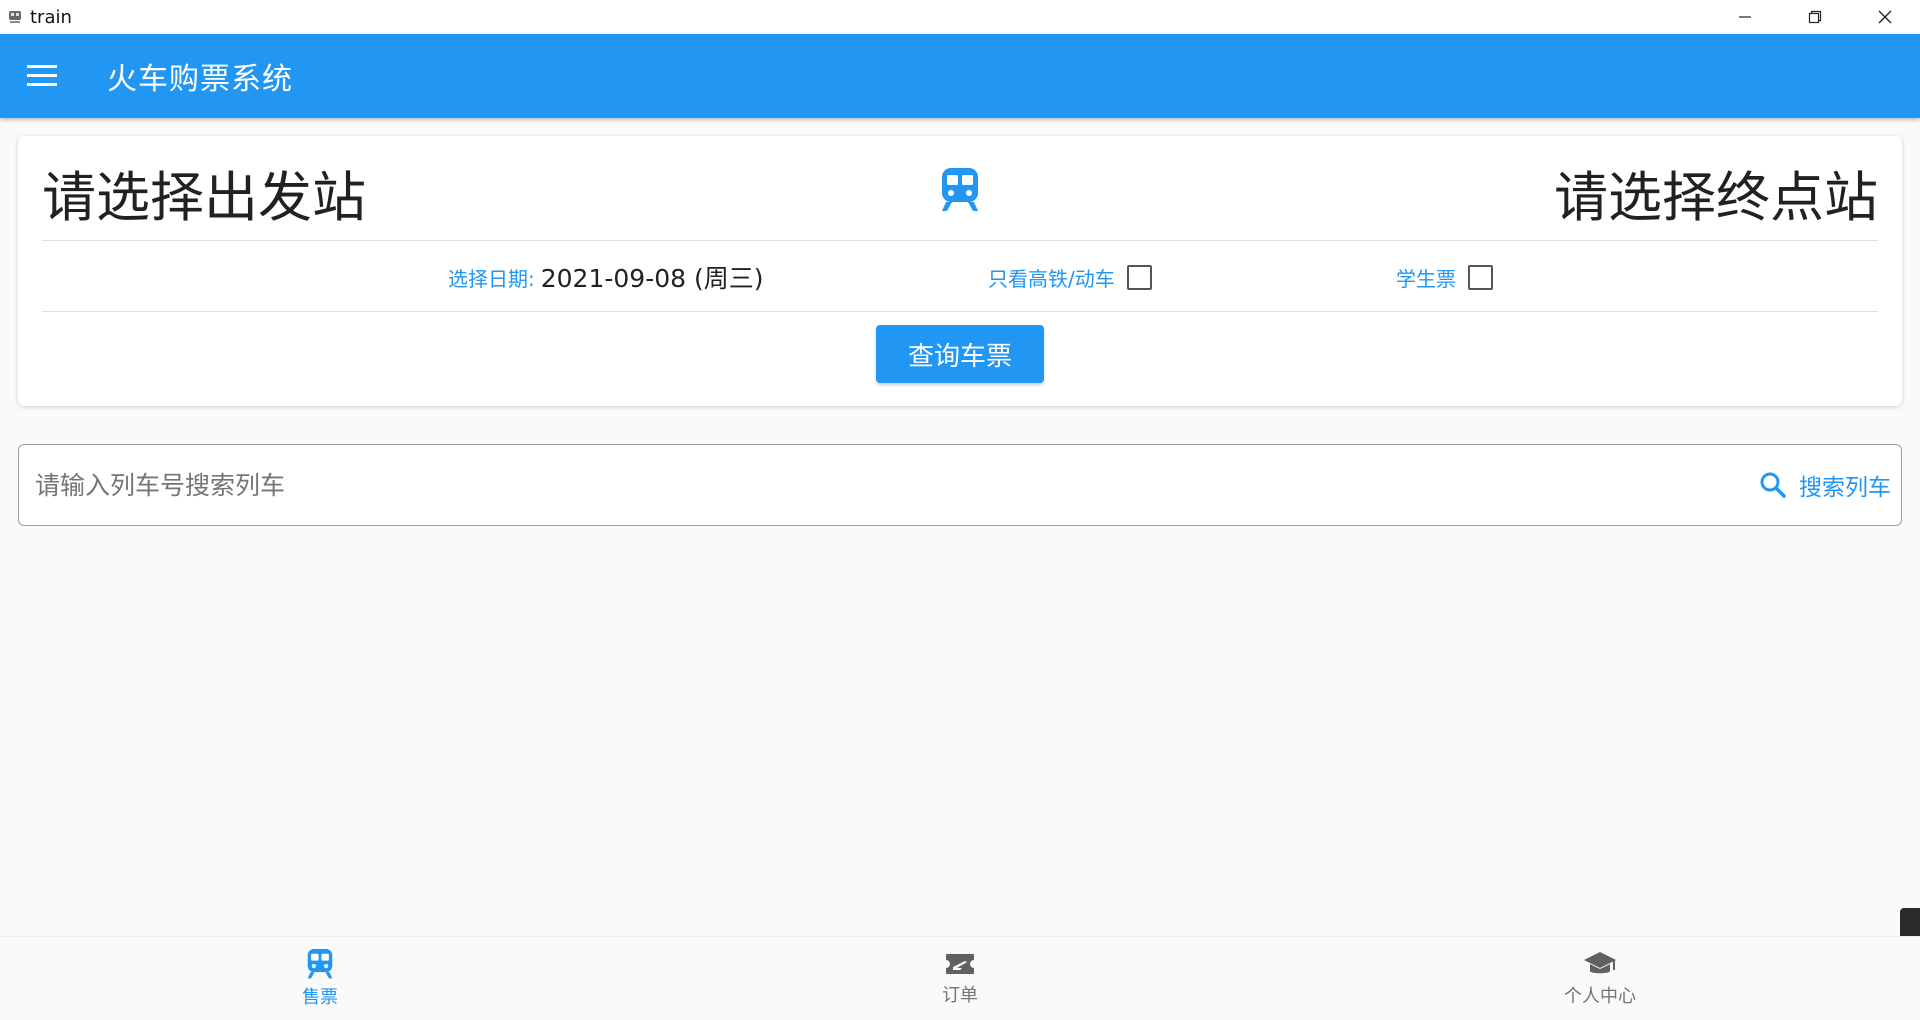  I want to click on date-label: 选择日期:, so click(491, 278).